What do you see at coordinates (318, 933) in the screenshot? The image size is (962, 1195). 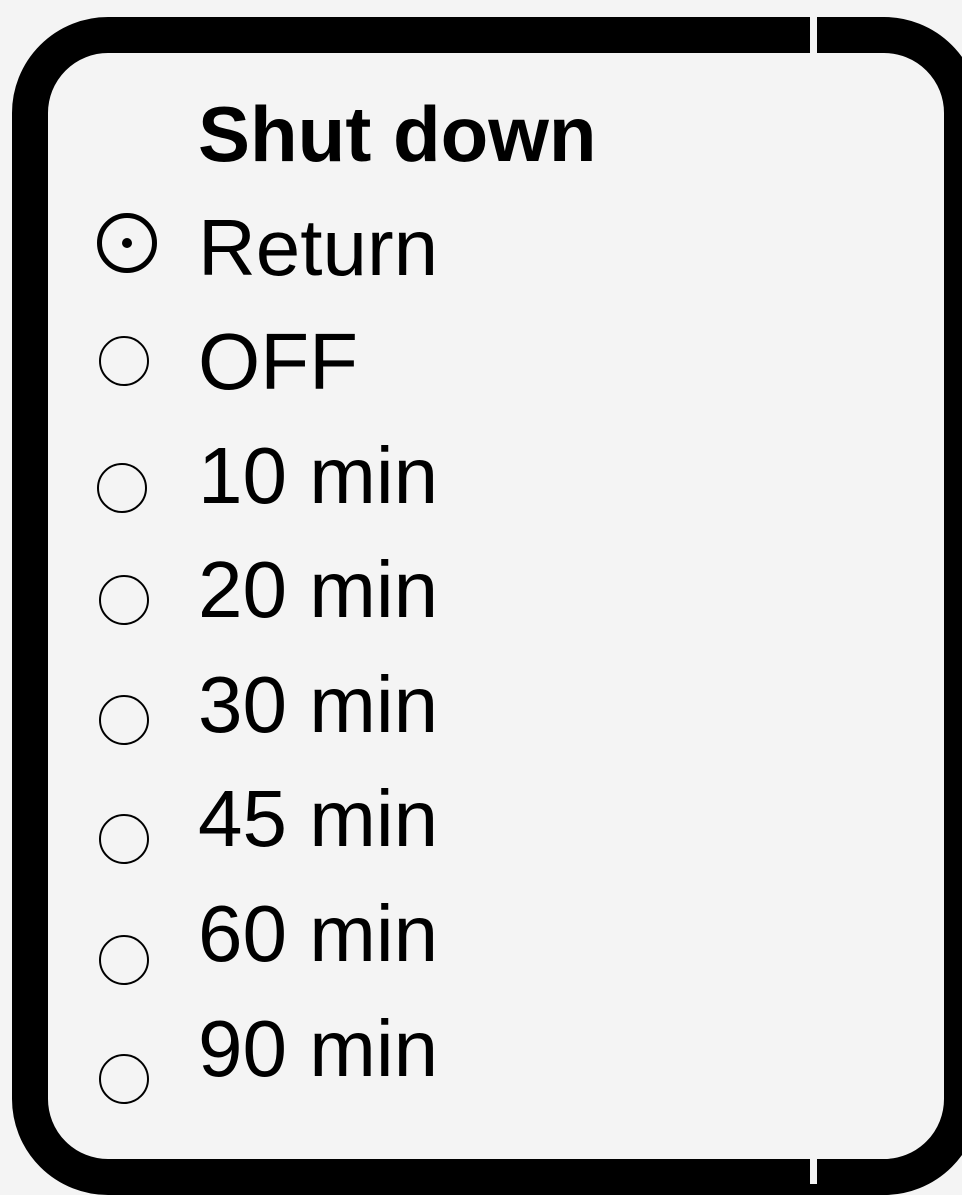 I see `option-label: 60 min` at bounding box center [318, 933].